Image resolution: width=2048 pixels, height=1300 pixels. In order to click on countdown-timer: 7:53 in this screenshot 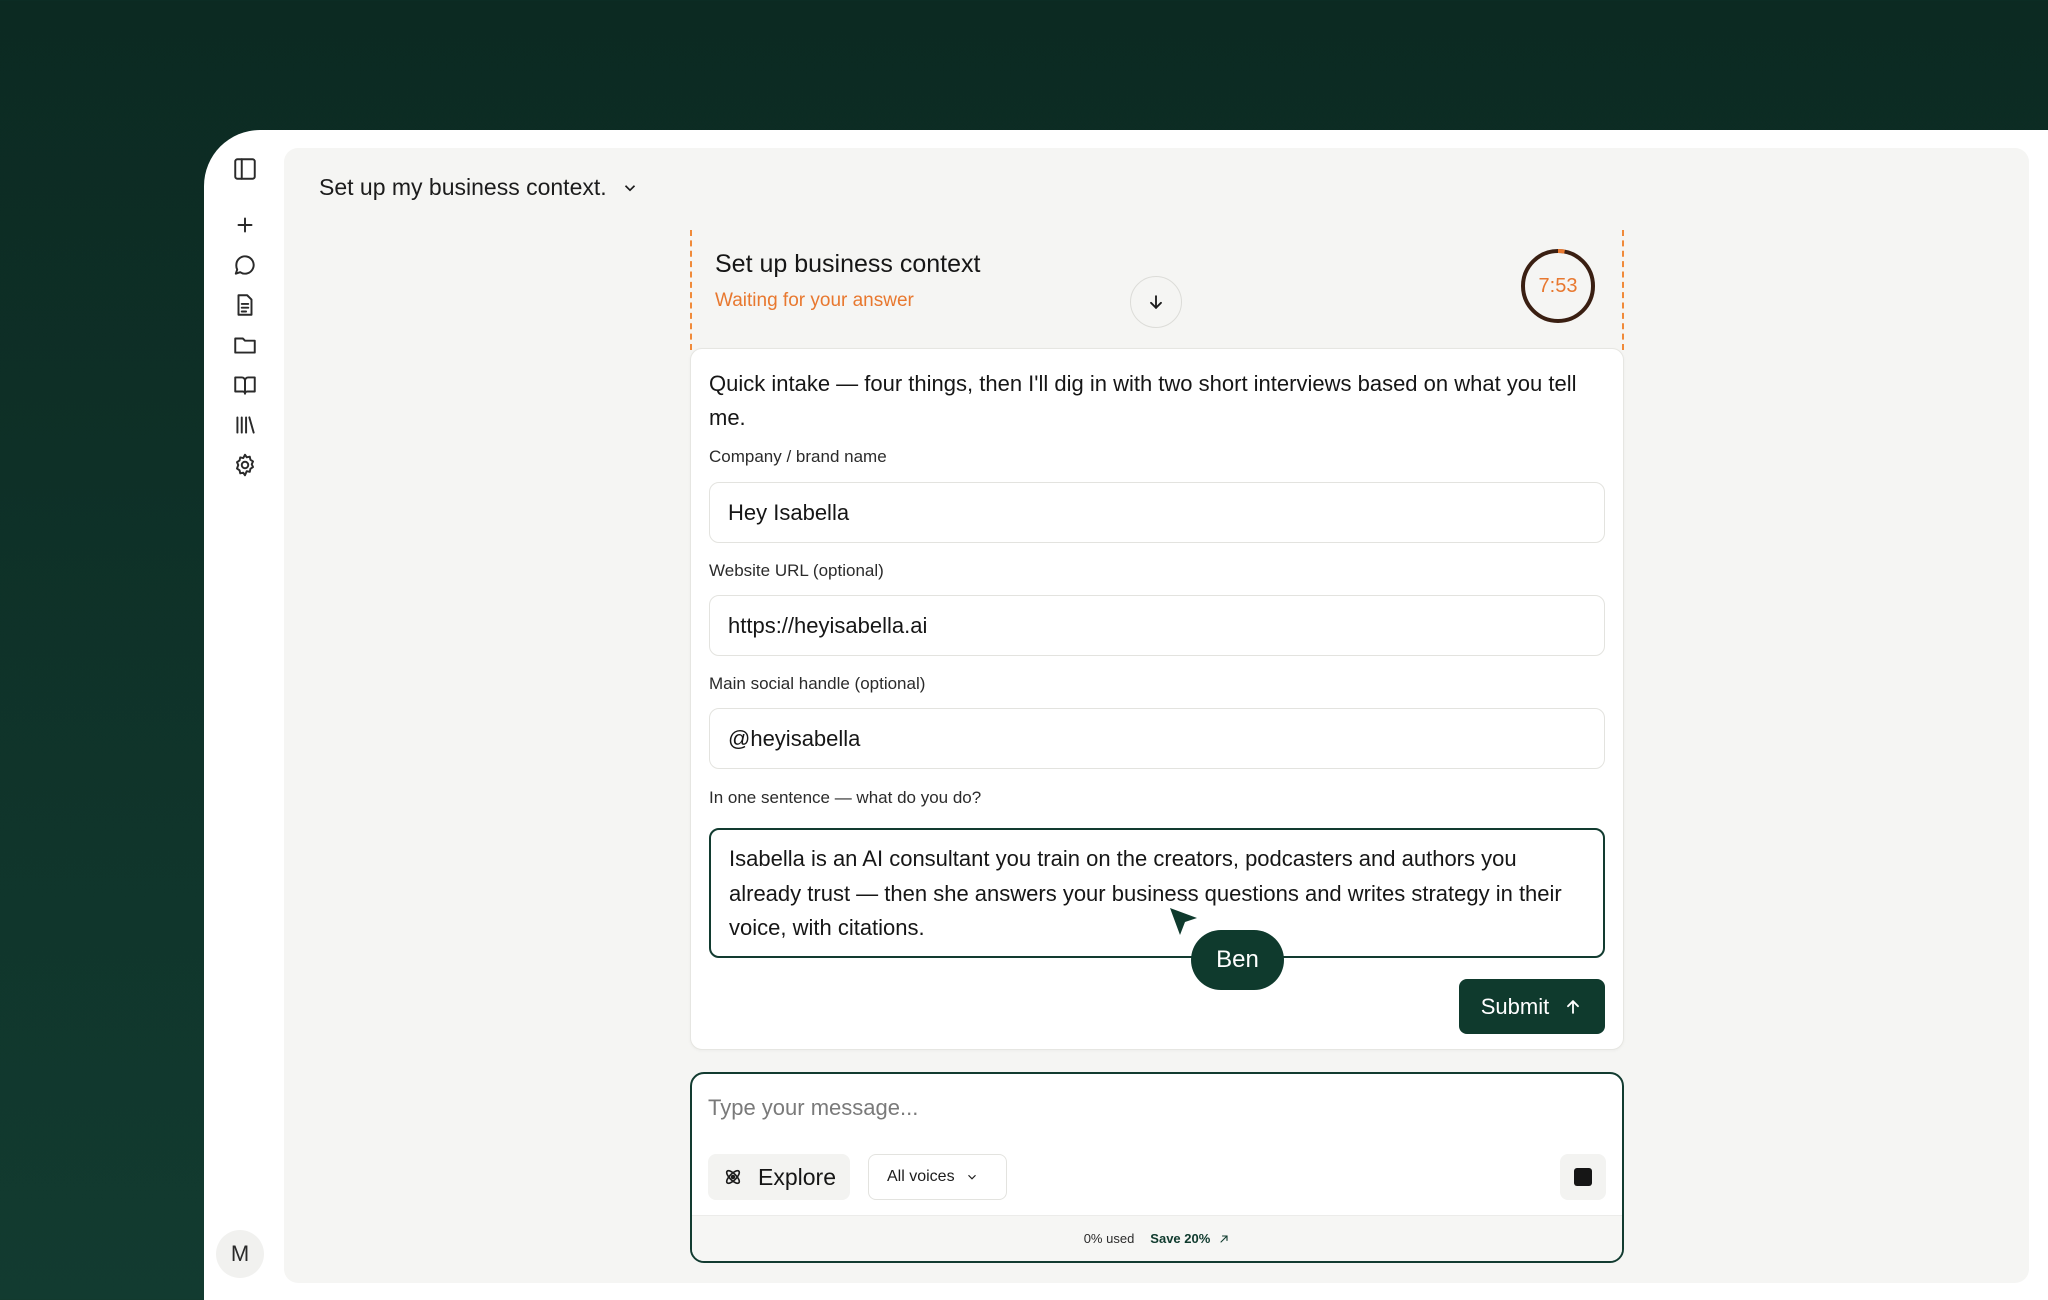, I will do `click(1558, 286)`.